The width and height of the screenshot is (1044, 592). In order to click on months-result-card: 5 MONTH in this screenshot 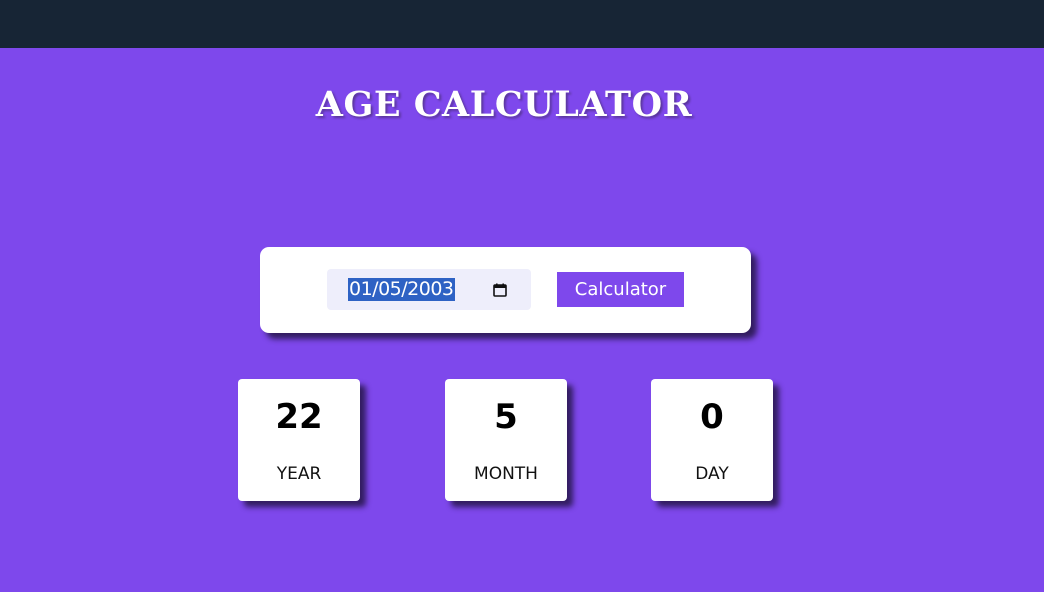, I will do `click(506, 440)`.